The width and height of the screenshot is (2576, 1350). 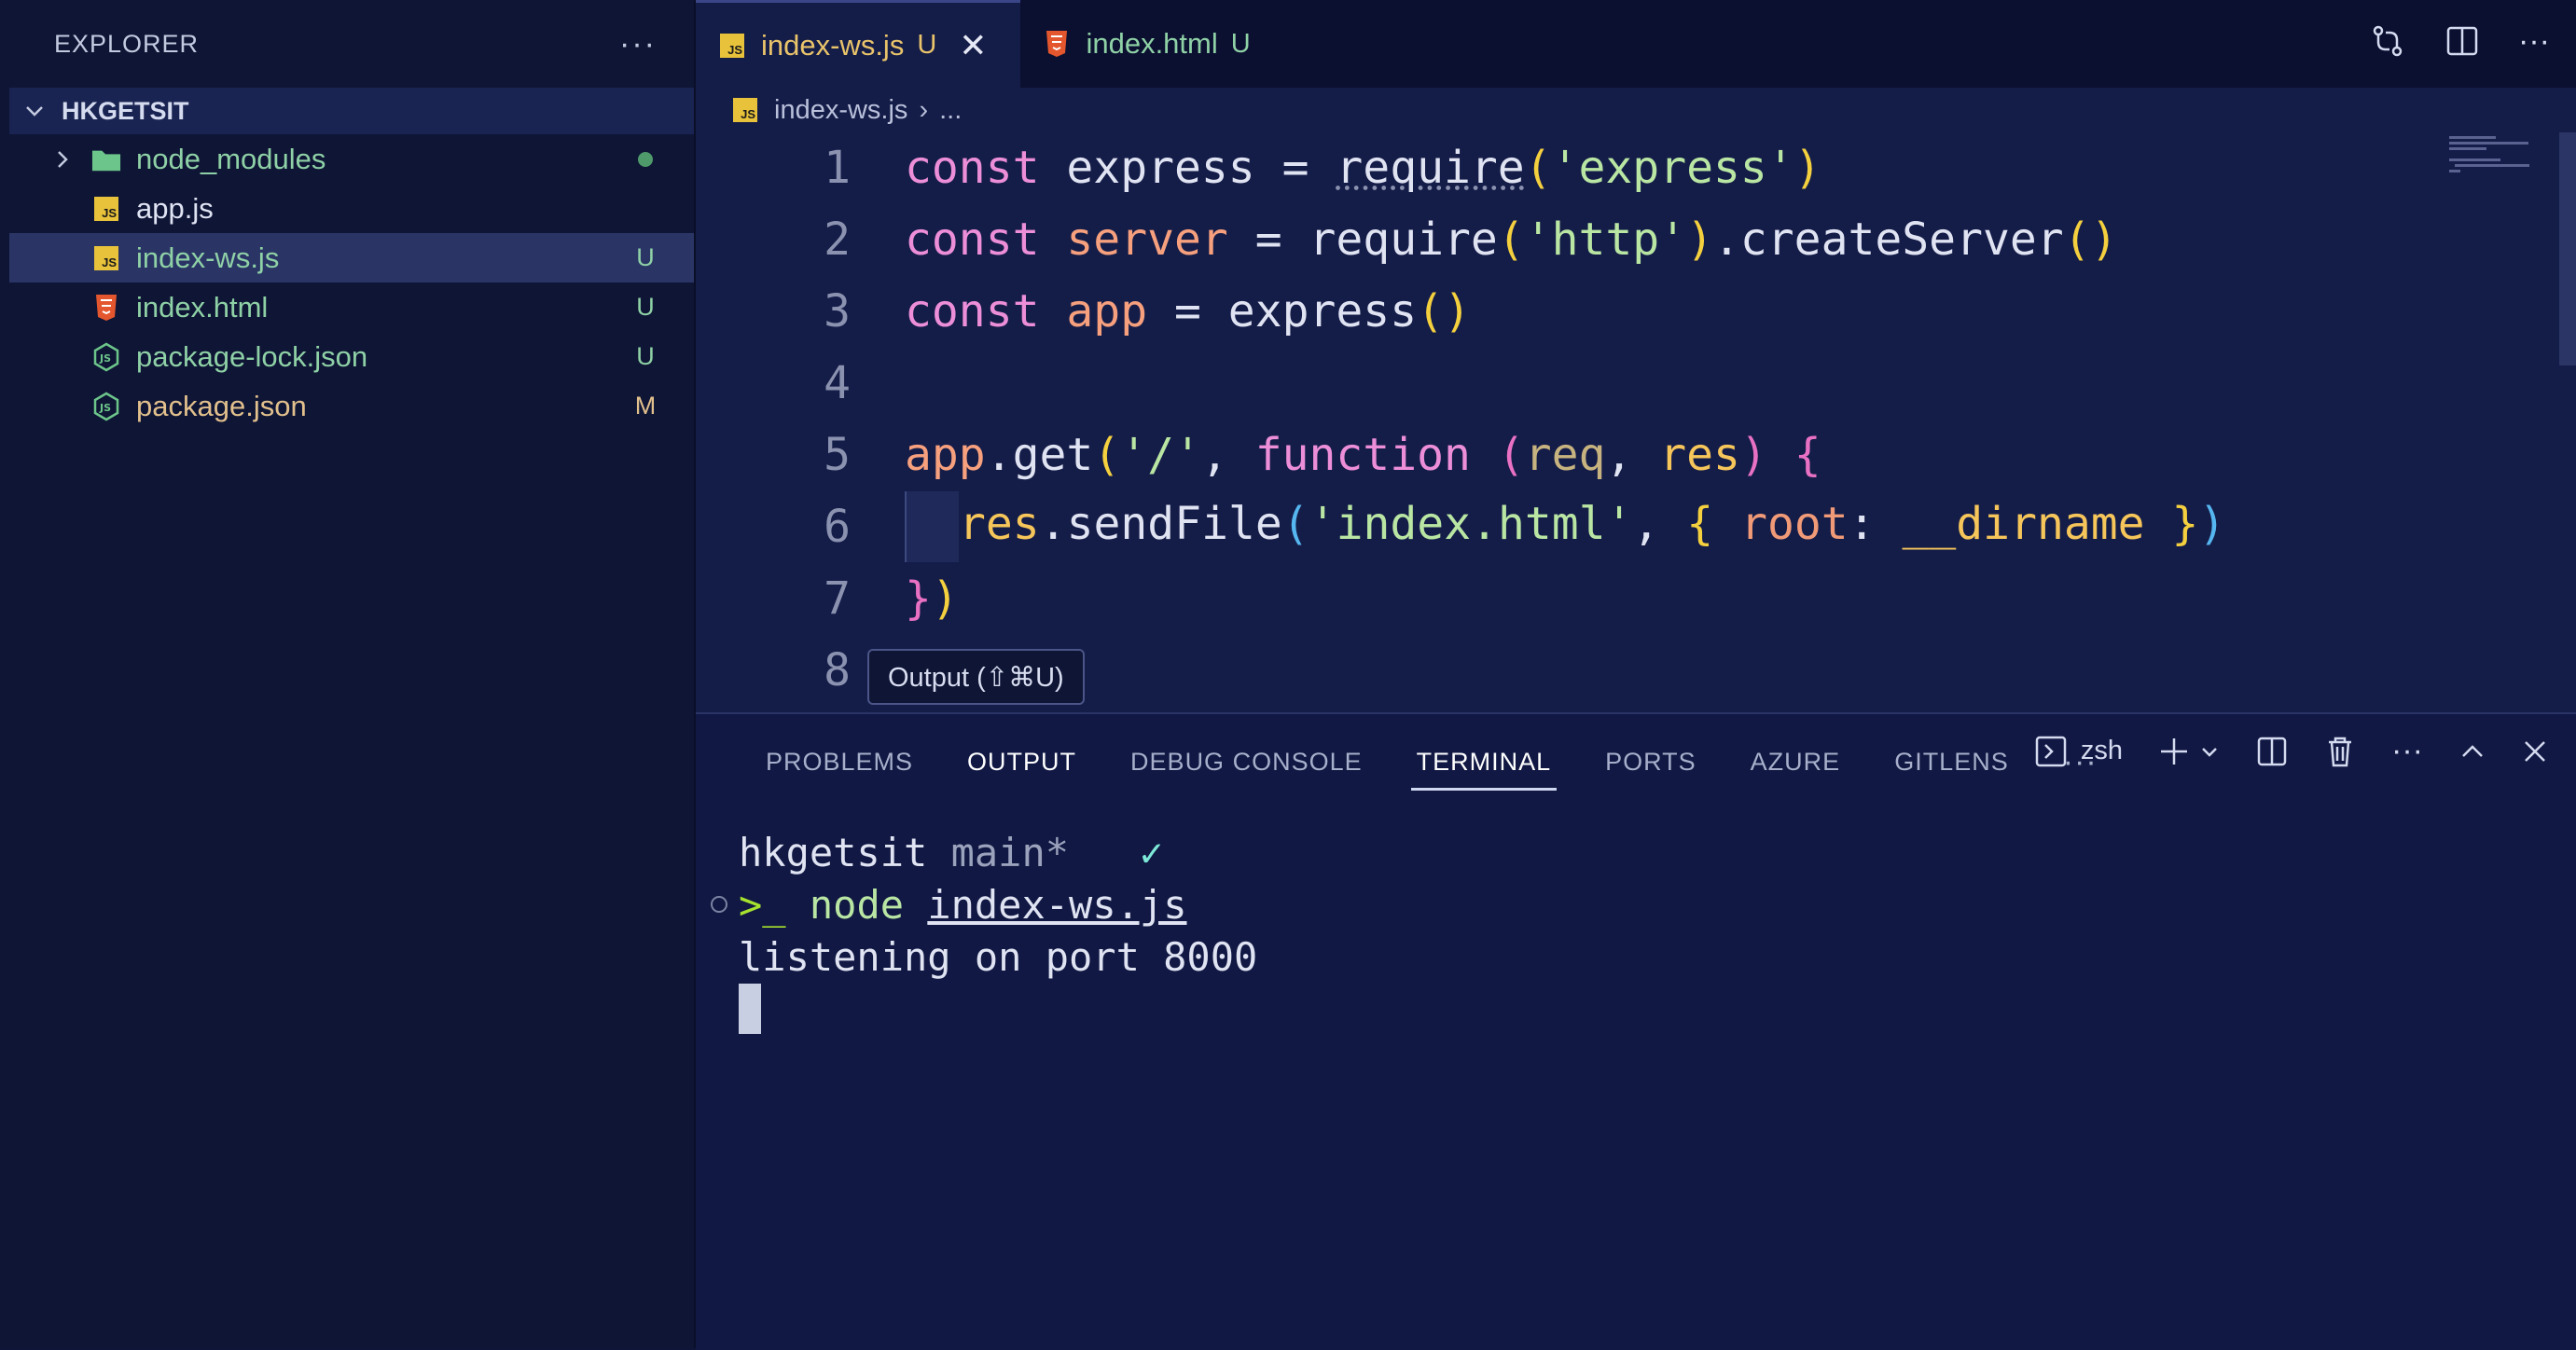 What do you see at coordinates (231, 158) in the screenshot?
I see `tree-item-label: node_modules` at bounding box center [231, 158].